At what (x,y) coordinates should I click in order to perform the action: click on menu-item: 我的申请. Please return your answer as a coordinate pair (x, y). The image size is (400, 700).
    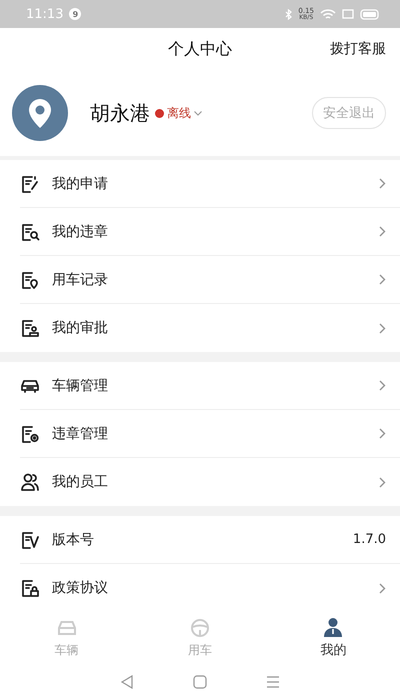
    Looking at the image, I should click on (210, 184).